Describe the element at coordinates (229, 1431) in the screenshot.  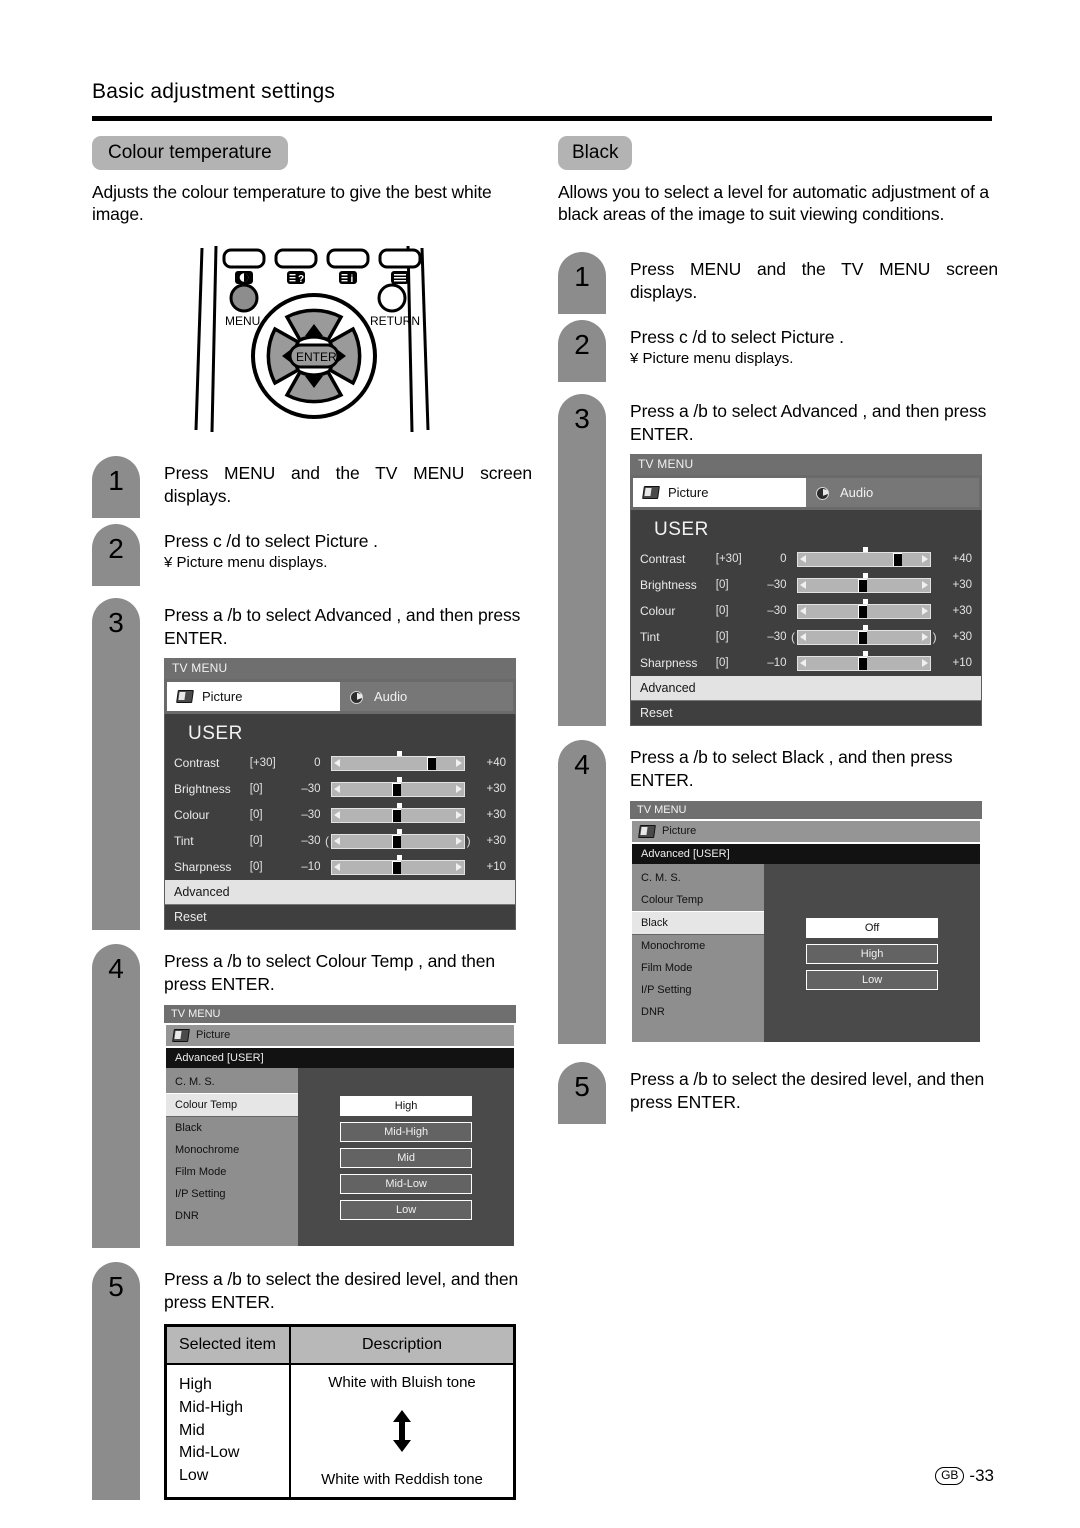
I see `table-items-cell: High Mid-High Mid Mid-Low Low` at that location.